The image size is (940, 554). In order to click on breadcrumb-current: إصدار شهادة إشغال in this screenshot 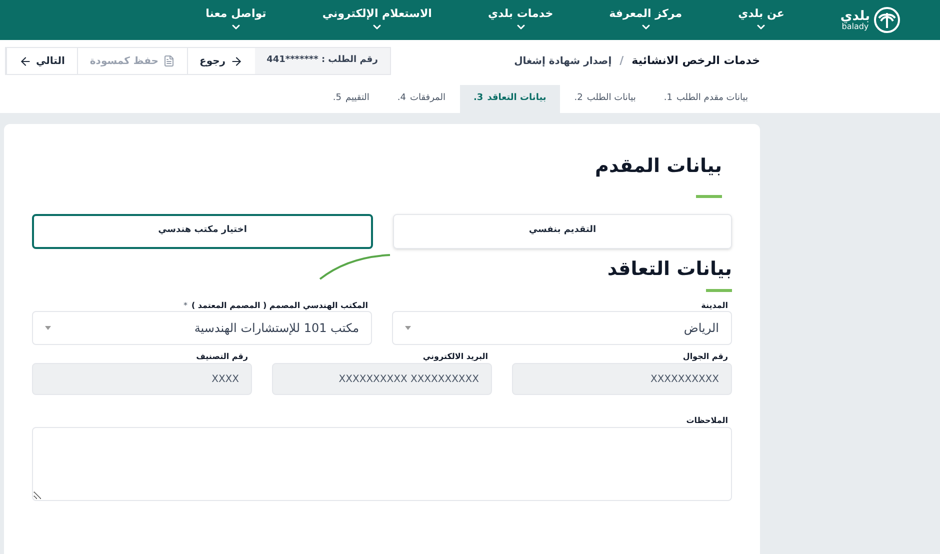, I will do `click(563, 61)`.